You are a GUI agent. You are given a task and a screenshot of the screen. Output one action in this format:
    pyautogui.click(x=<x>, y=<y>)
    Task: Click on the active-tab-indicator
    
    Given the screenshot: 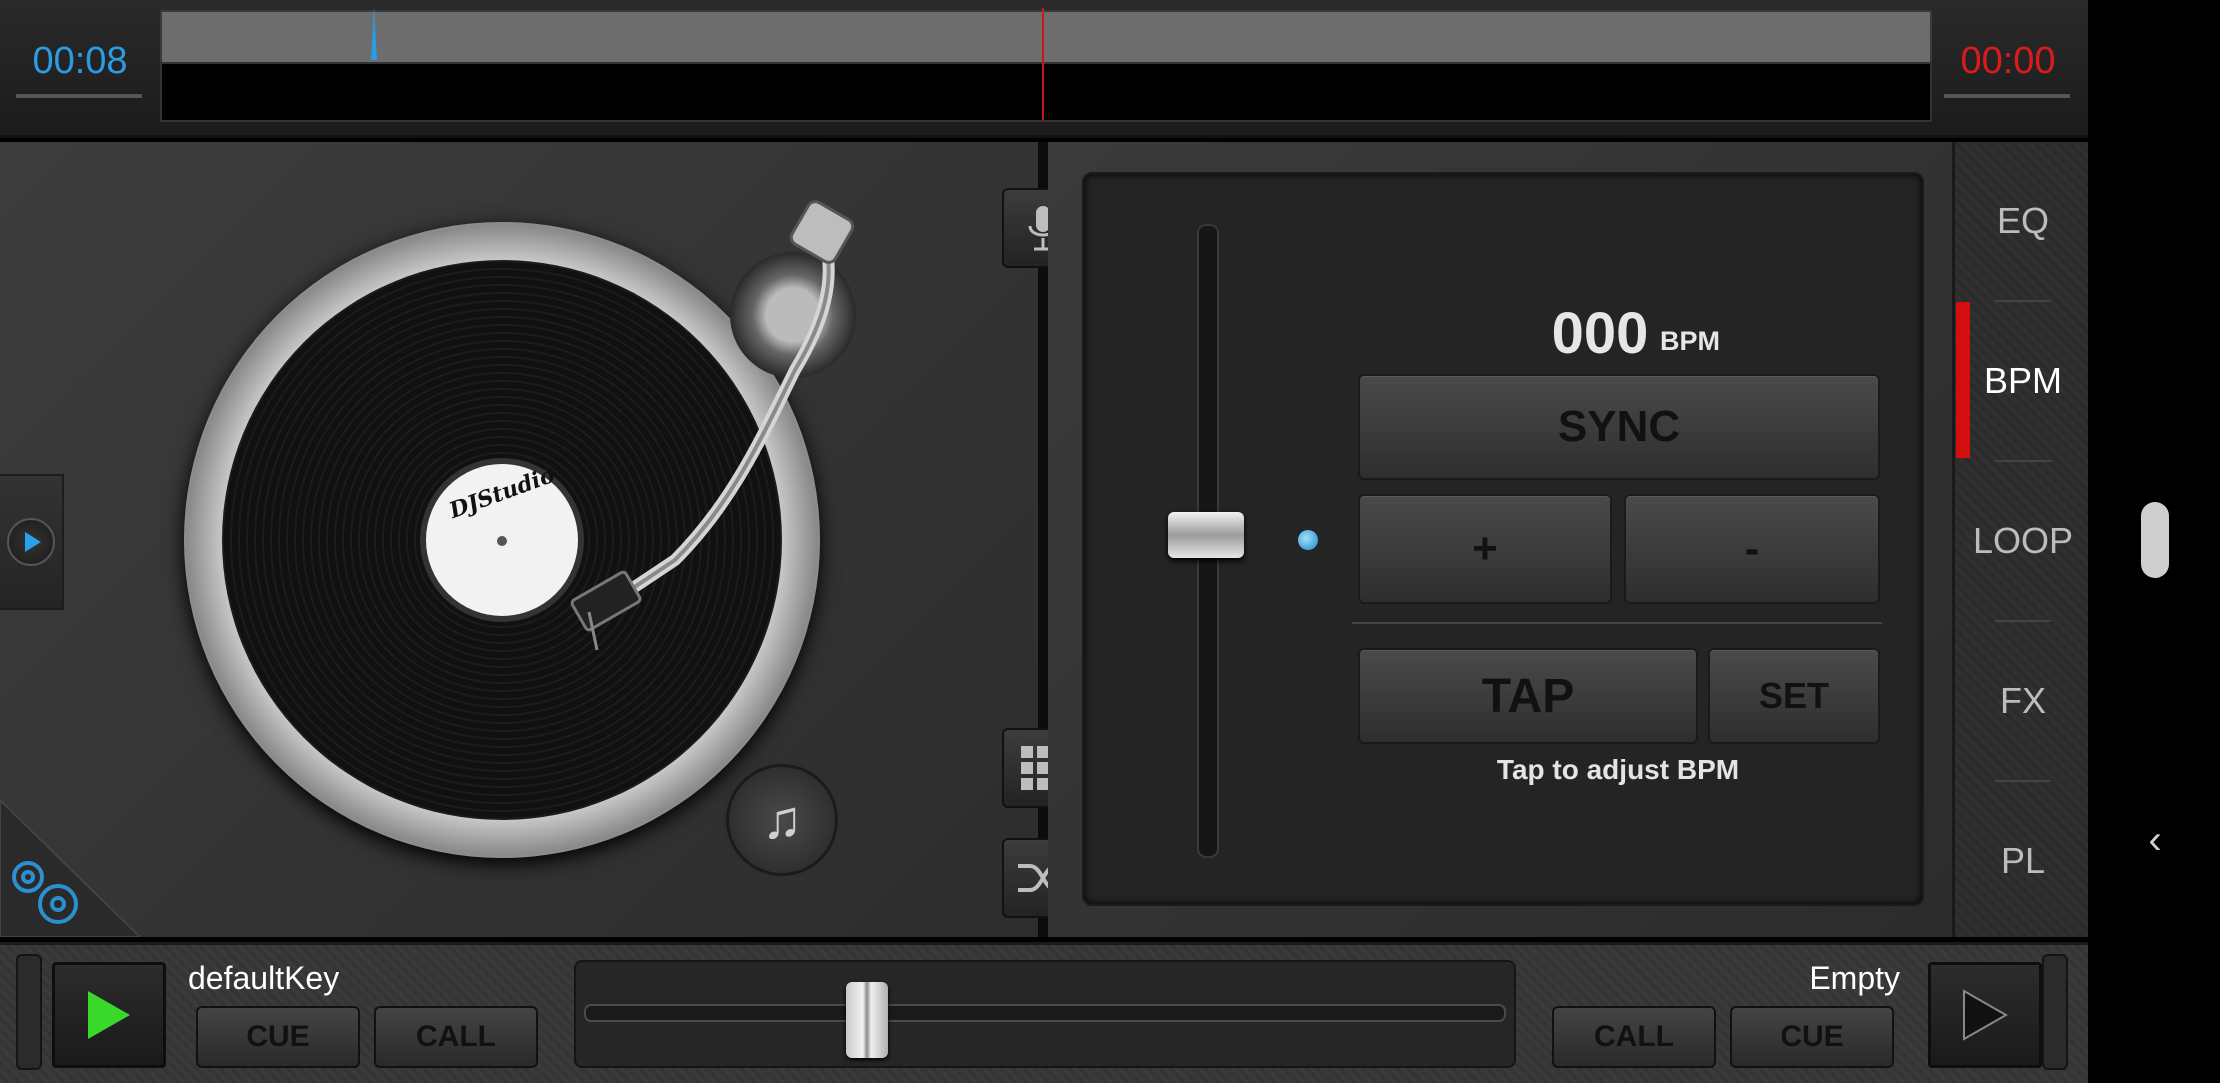 What is the action you would take?
    pyautogui.click(x=1963, y=380)
    